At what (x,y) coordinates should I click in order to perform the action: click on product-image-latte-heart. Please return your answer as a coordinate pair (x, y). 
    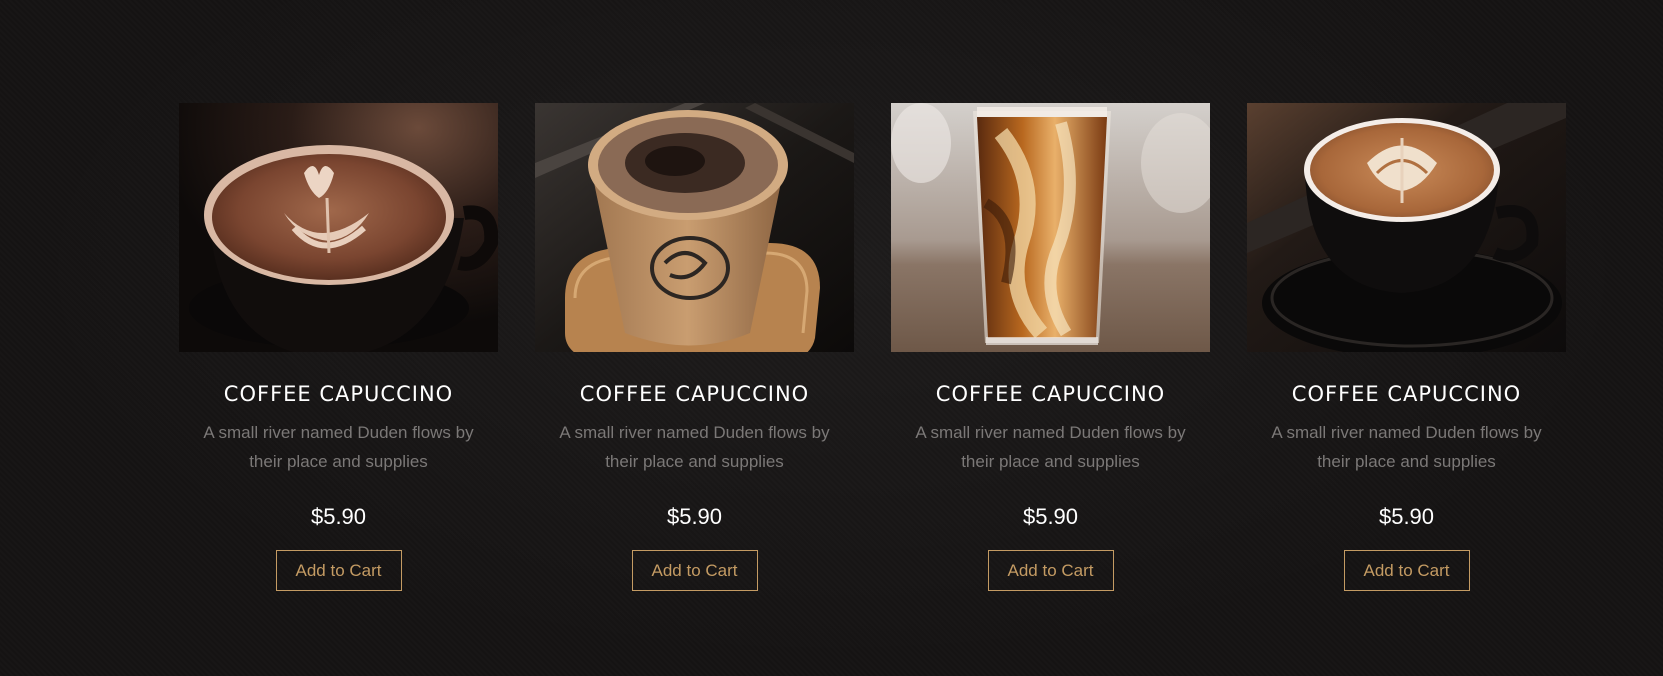
    Looking at the image, I should click on (338, 227).